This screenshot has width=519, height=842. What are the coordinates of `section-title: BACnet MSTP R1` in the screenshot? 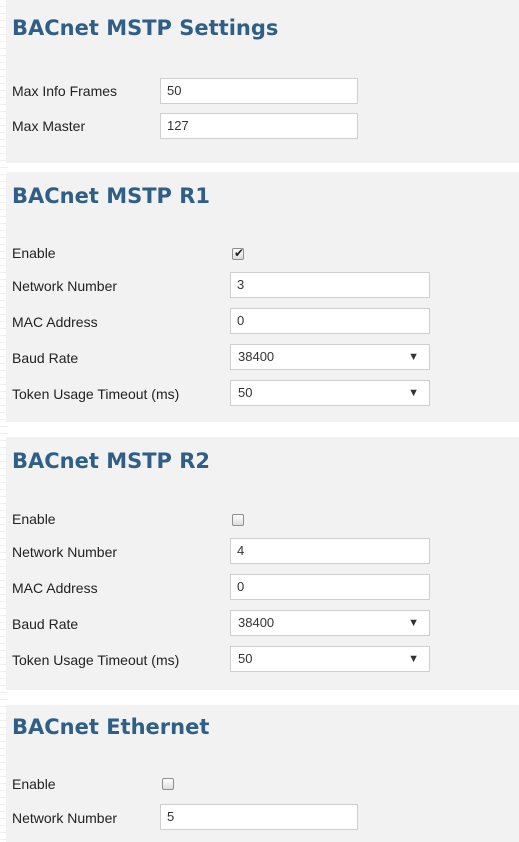 It's located at (111, 196).